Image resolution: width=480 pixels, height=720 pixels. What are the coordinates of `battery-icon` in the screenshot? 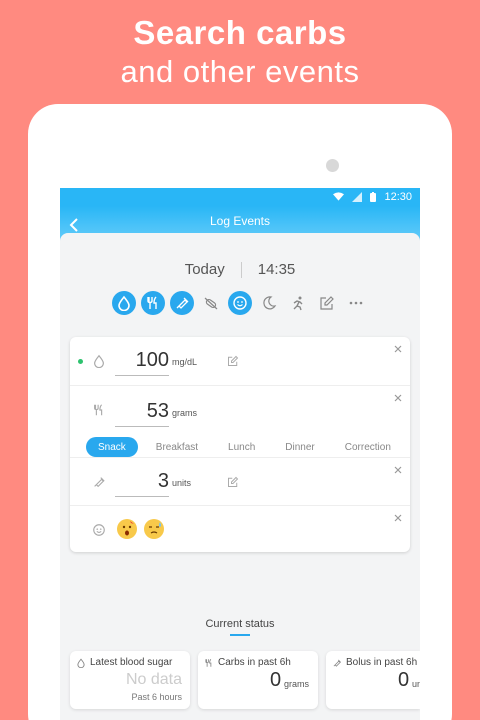 It's located at (373, 197).